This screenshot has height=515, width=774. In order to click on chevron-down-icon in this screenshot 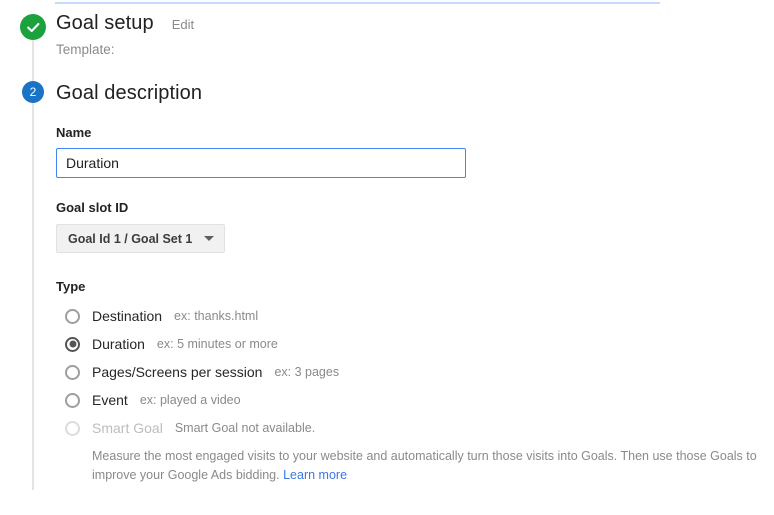, I will do `click(209, 238)`.